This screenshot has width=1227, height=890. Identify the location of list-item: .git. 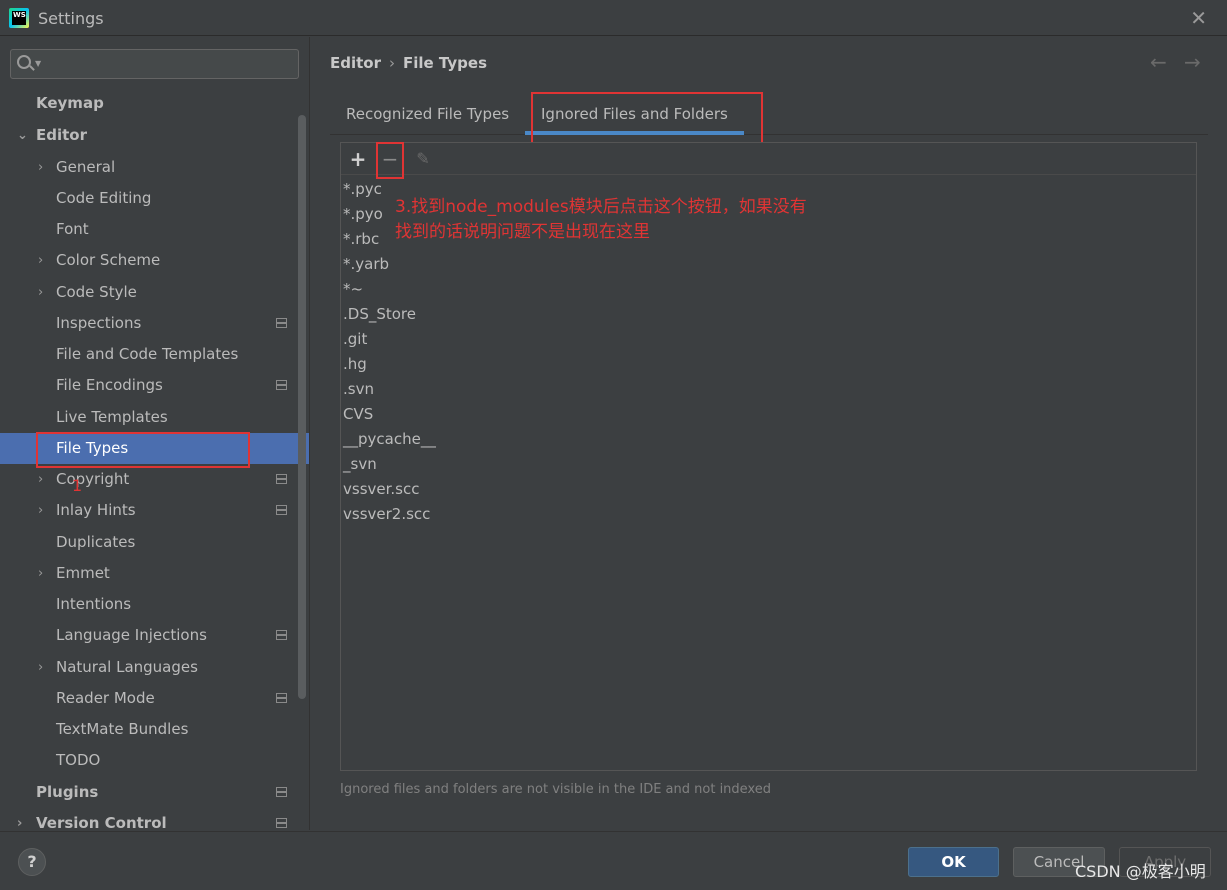
(355, 339).